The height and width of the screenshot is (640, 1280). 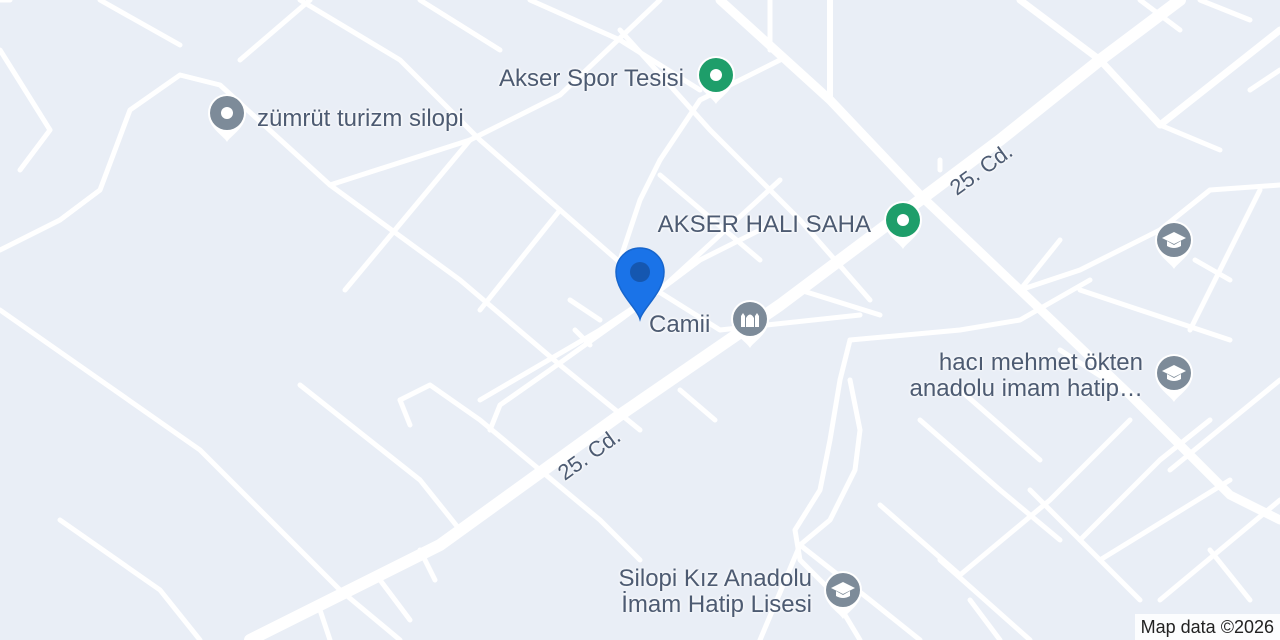 I want to click on poi-label-silopi-line2: İmam Hatip Lisesi, so click(x=716, y=604).